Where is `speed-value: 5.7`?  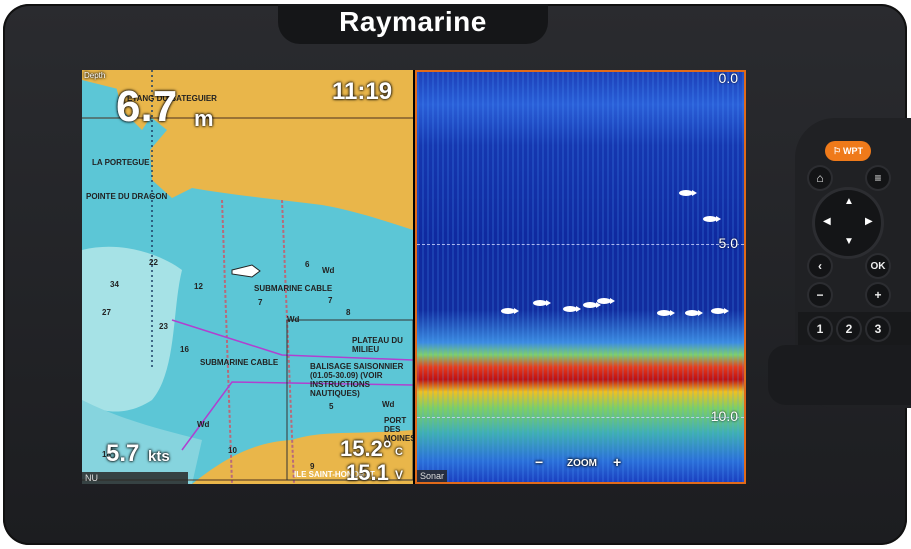 speed-value: 5.7 is located at coordinates (123, 453).